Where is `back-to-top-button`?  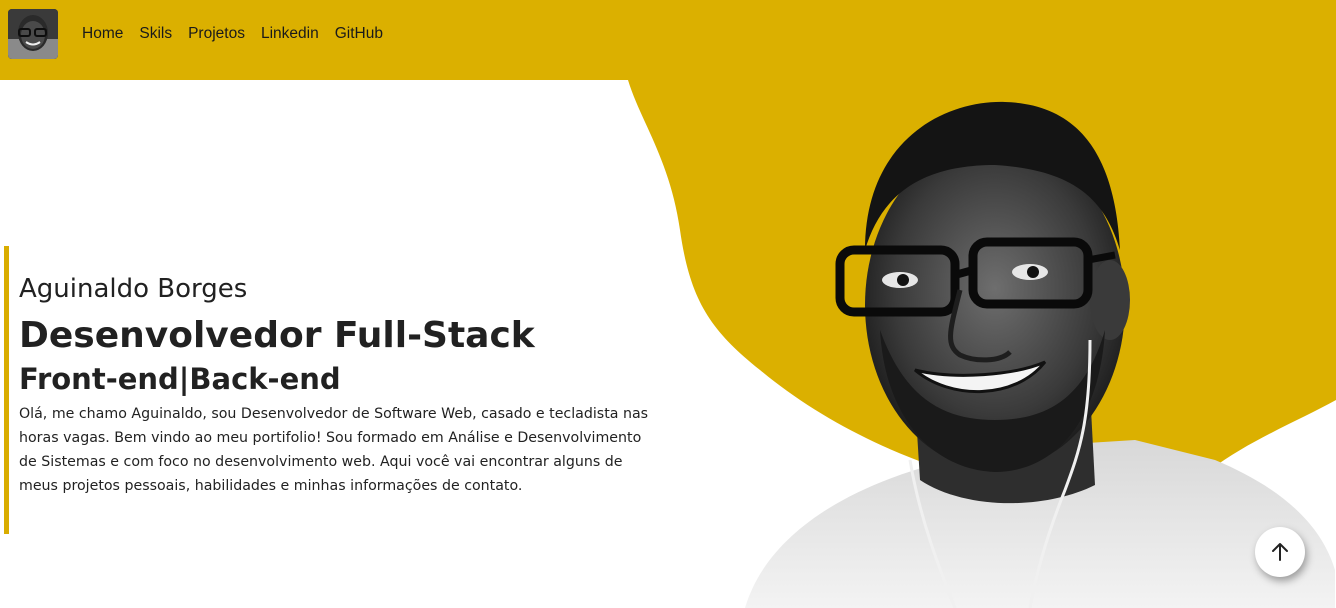 back-to-top-button is located at coordinates (1280, 552).